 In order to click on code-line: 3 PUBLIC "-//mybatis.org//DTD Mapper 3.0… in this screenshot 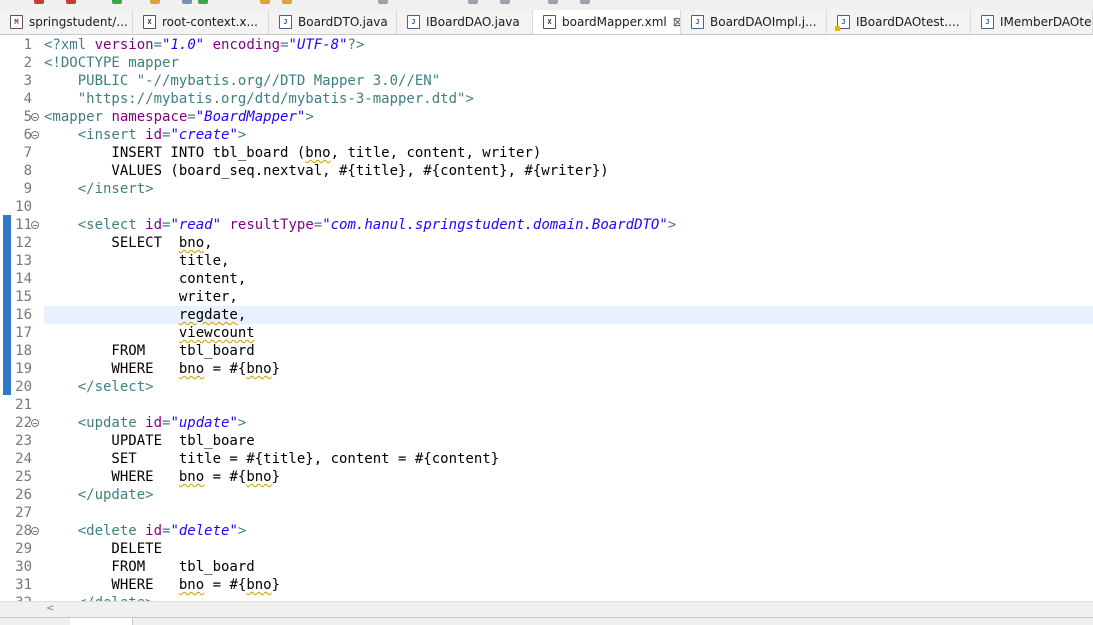, I will do `click(546, 81)`.